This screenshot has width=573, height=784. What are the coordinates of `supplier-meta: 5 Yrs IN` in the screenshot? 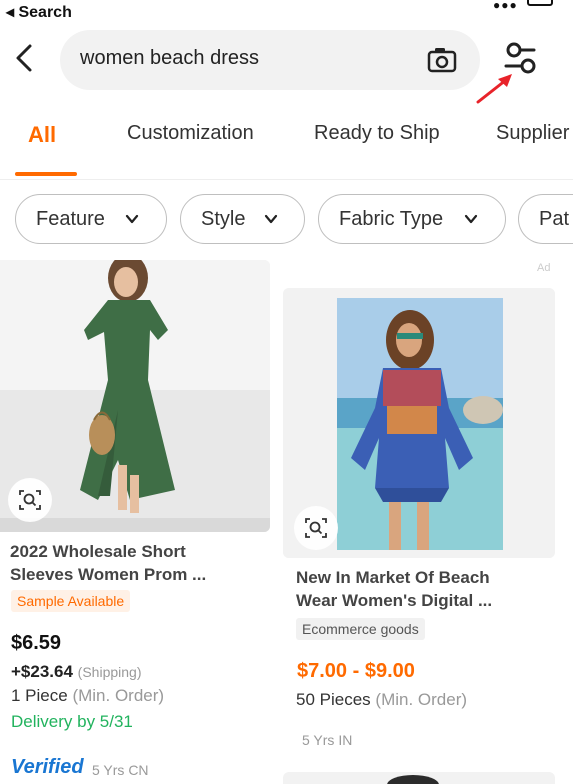 It's located at (327, 740).